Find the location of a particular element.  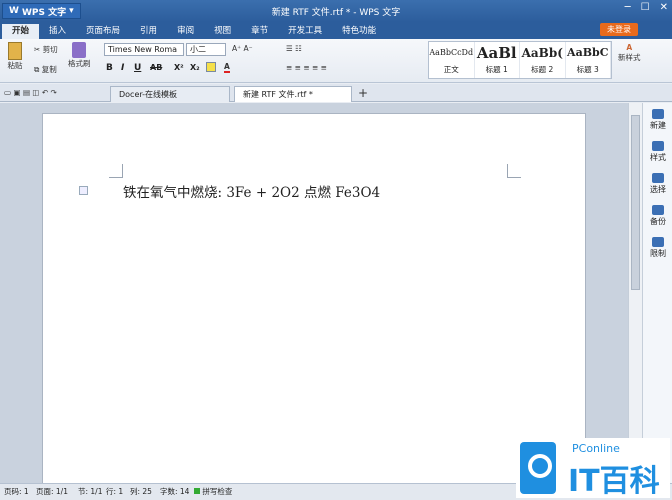

subscript-button: X₂ is located at coordinates (195, 67).